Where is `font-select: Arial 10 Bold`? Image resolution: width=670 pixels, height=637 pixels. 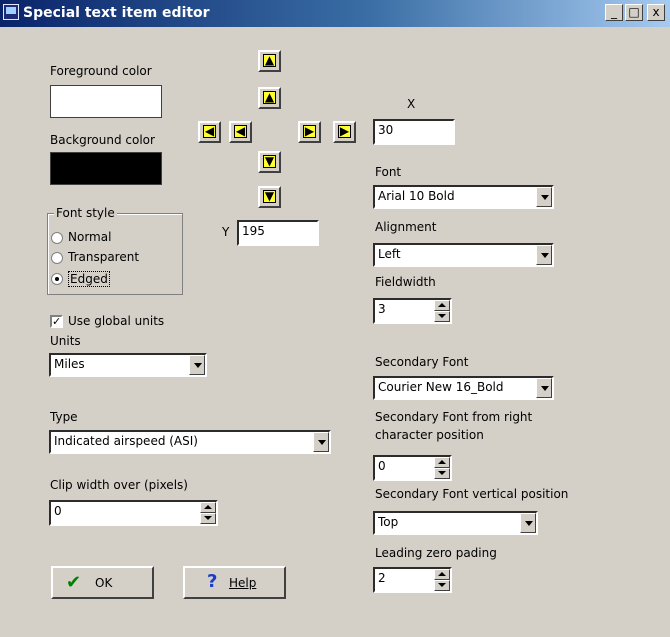
font-select: Arial 10 Bold is located at coordinates (463, 197).